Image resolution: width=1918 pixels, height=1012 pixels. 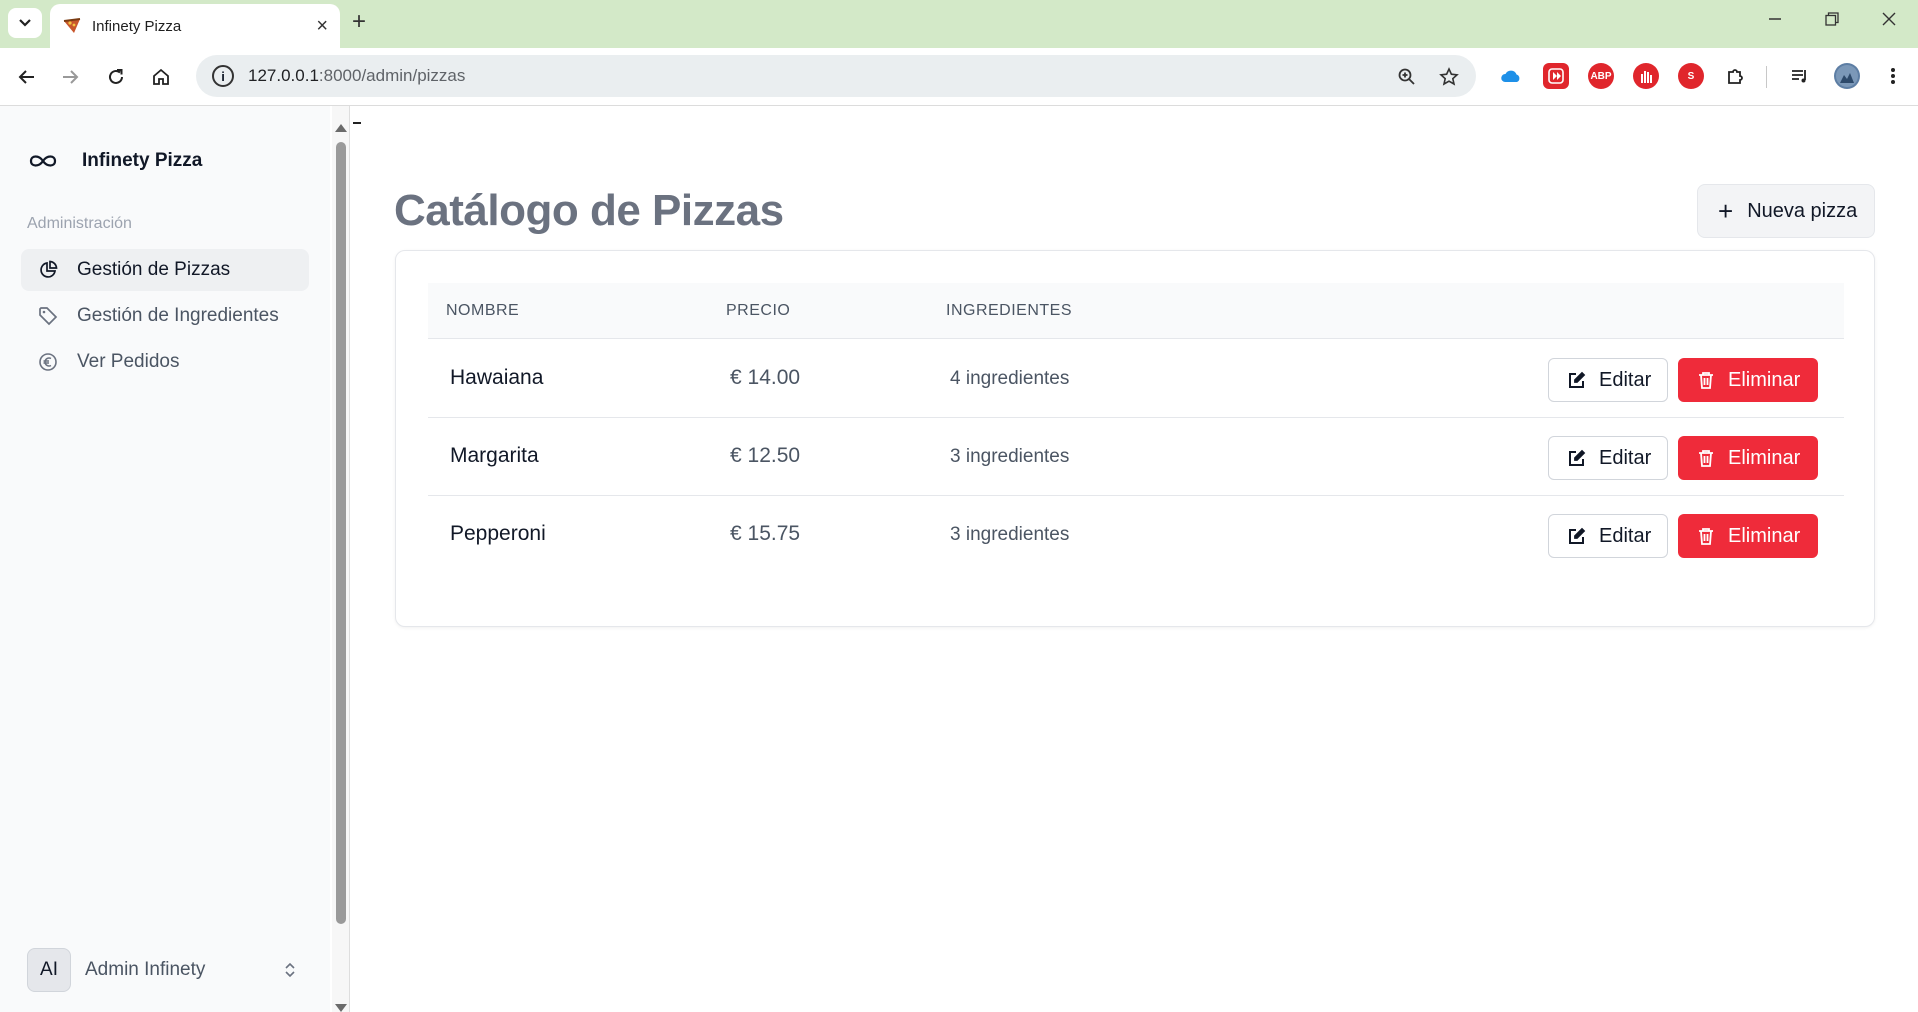 I want to click on pizza-name: Pepperoni, so click(x=498, y=533).